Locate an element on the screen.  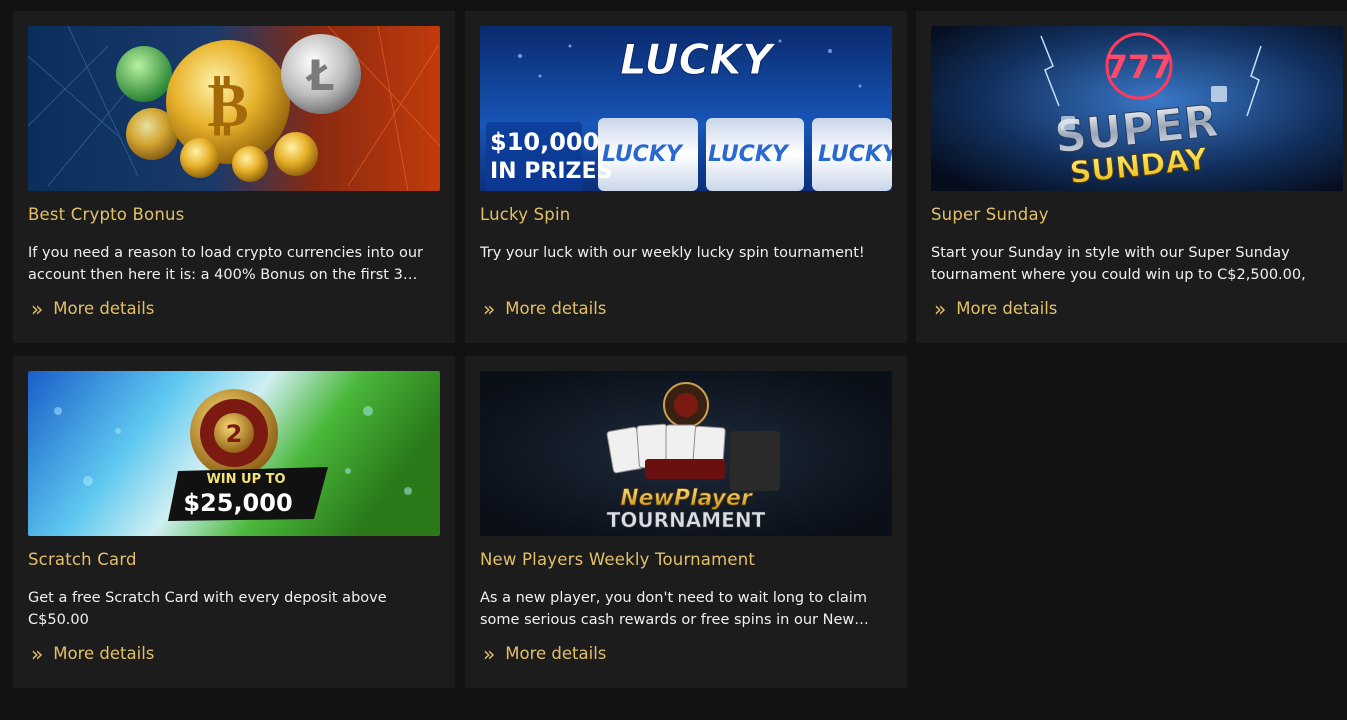
promo-banner-new-players: NewPlayer TOURNAMENT is located at coordinates (686, 453).